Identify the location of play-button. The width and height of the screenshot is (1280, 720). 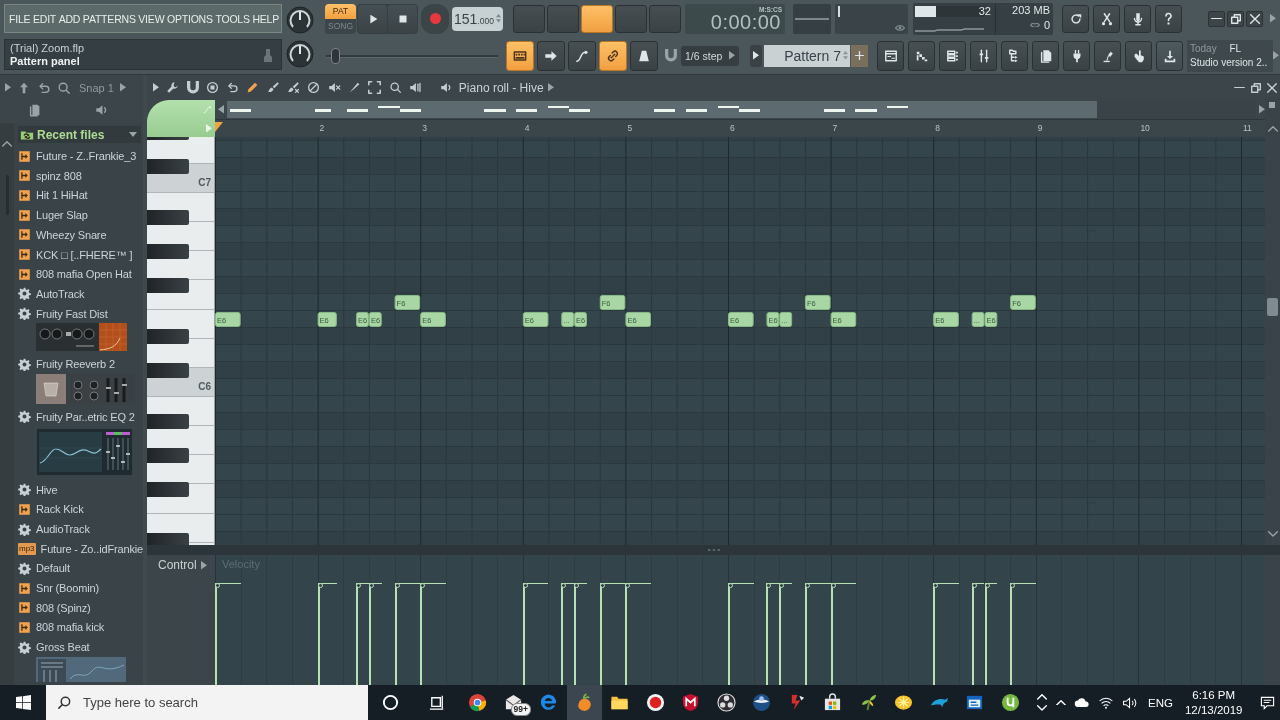
(372, 18).